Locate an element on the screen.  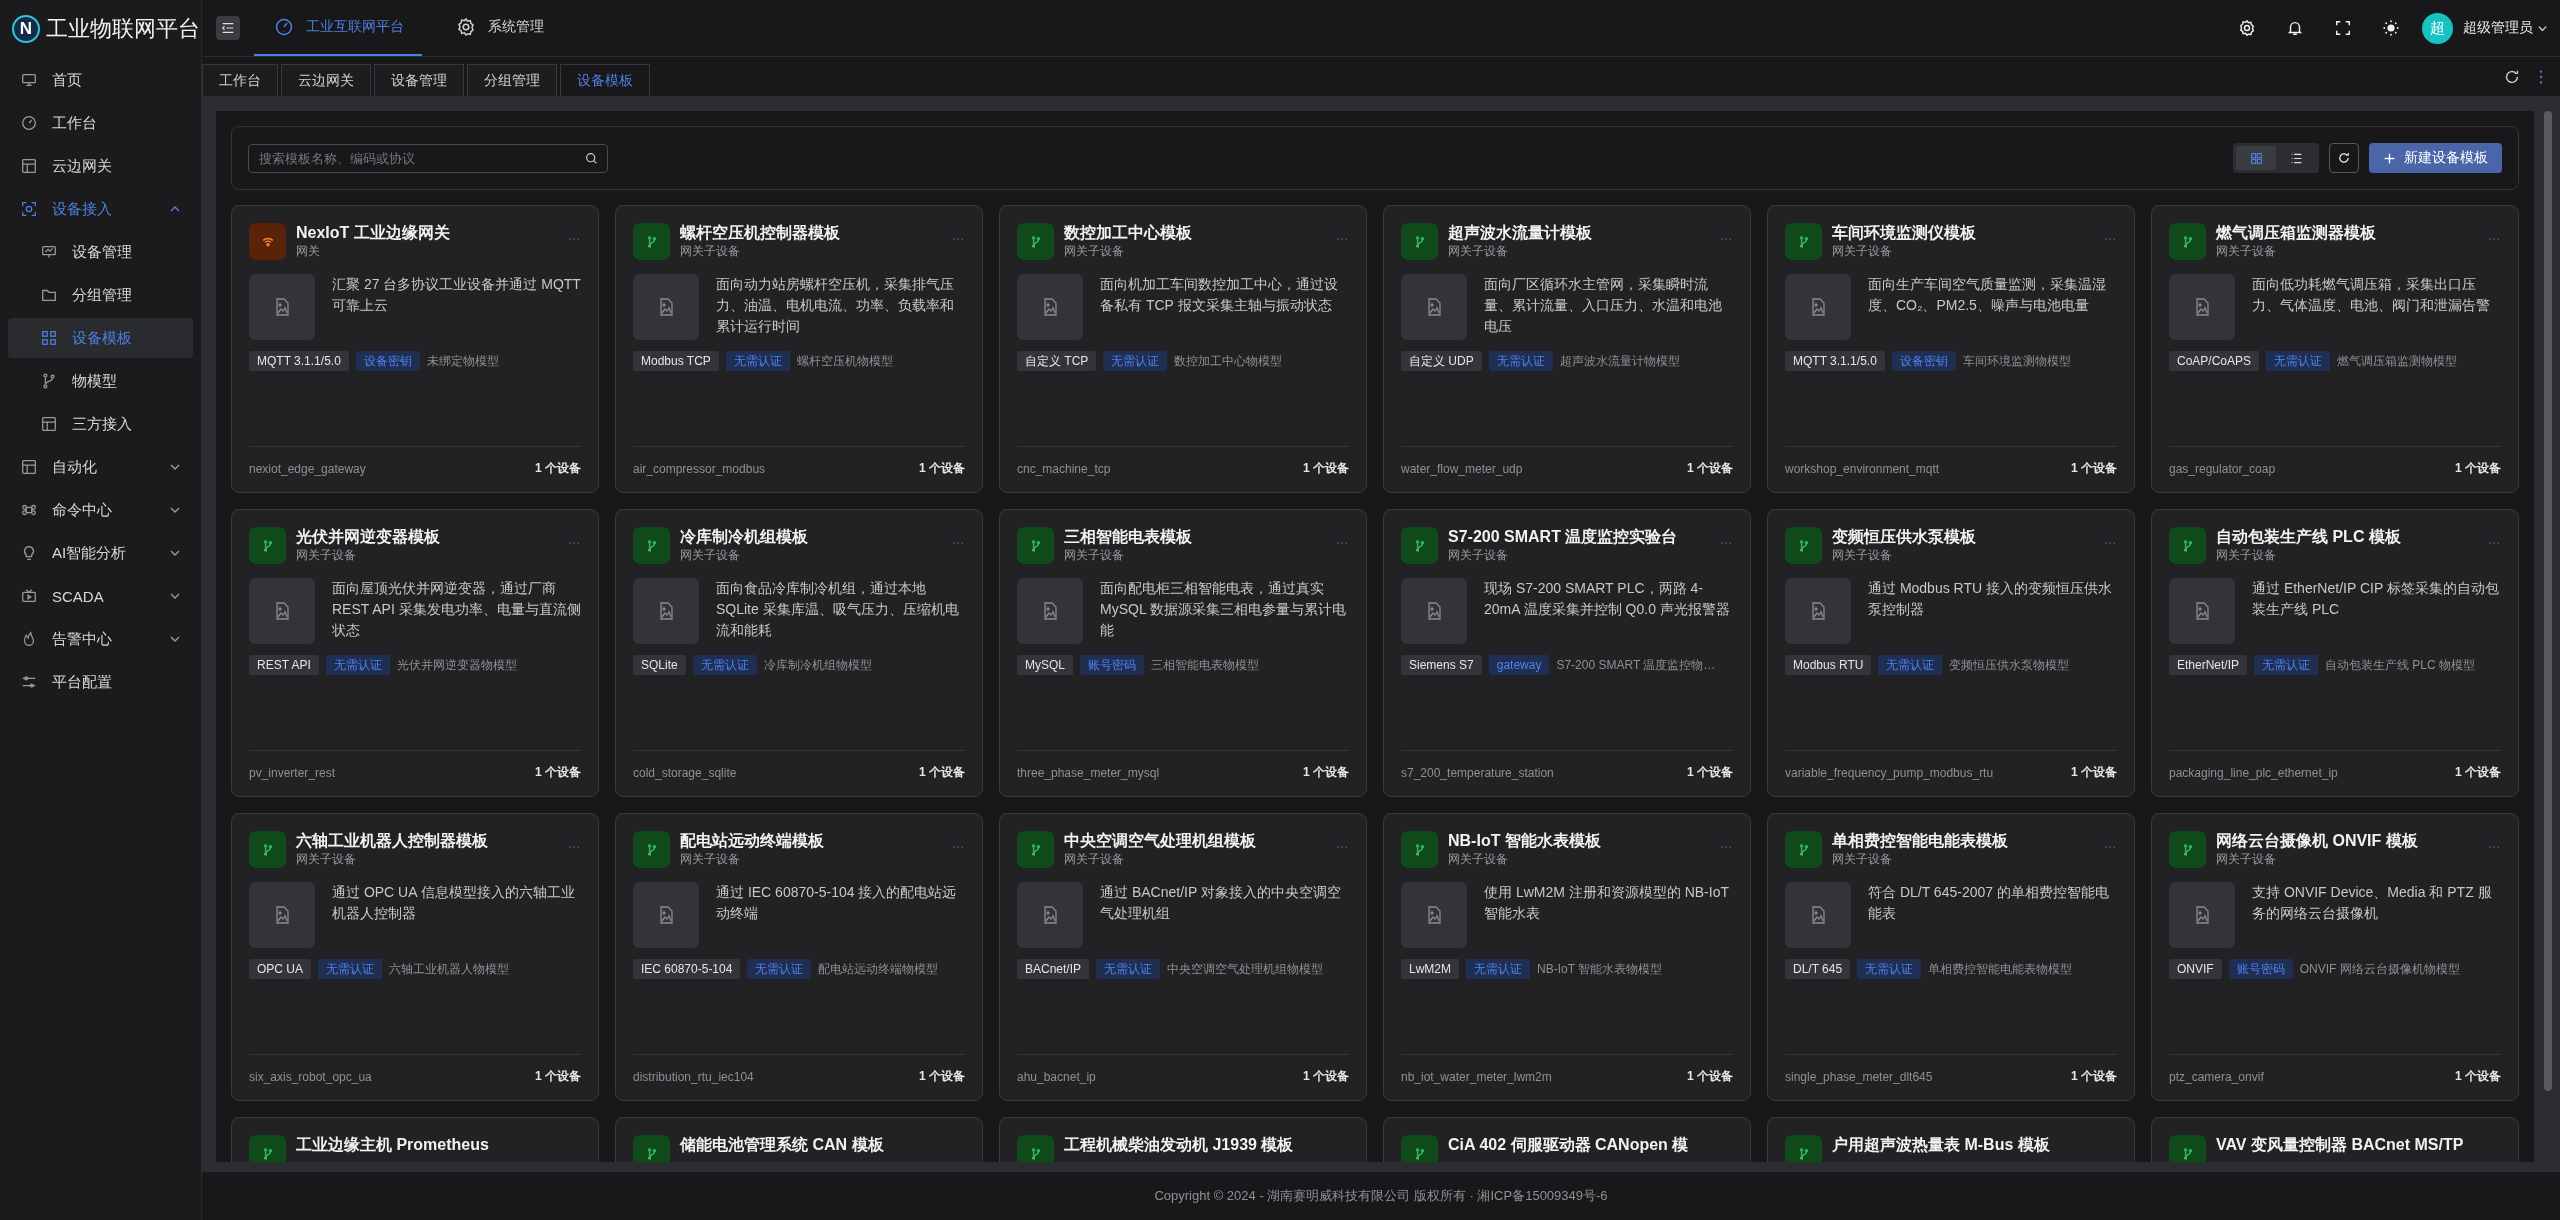
sidebar-subitem: 三方接入 is located at coordinates (100, 424).